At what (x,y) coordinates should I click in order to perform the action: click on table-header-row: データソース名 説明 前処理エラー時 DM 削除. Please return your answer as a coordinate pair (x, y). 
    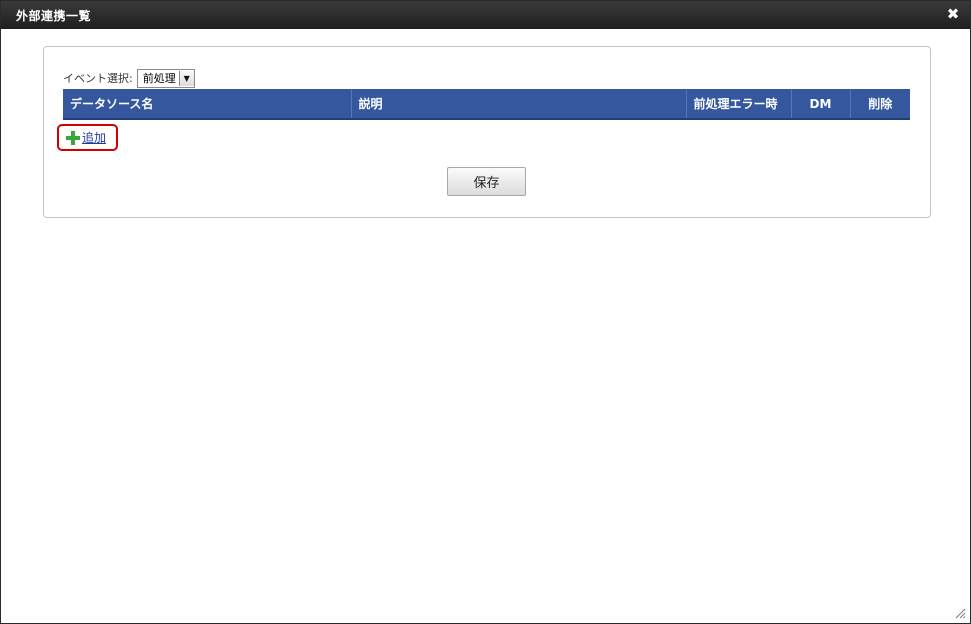
    Looking at the image, I should click on (486, 104).